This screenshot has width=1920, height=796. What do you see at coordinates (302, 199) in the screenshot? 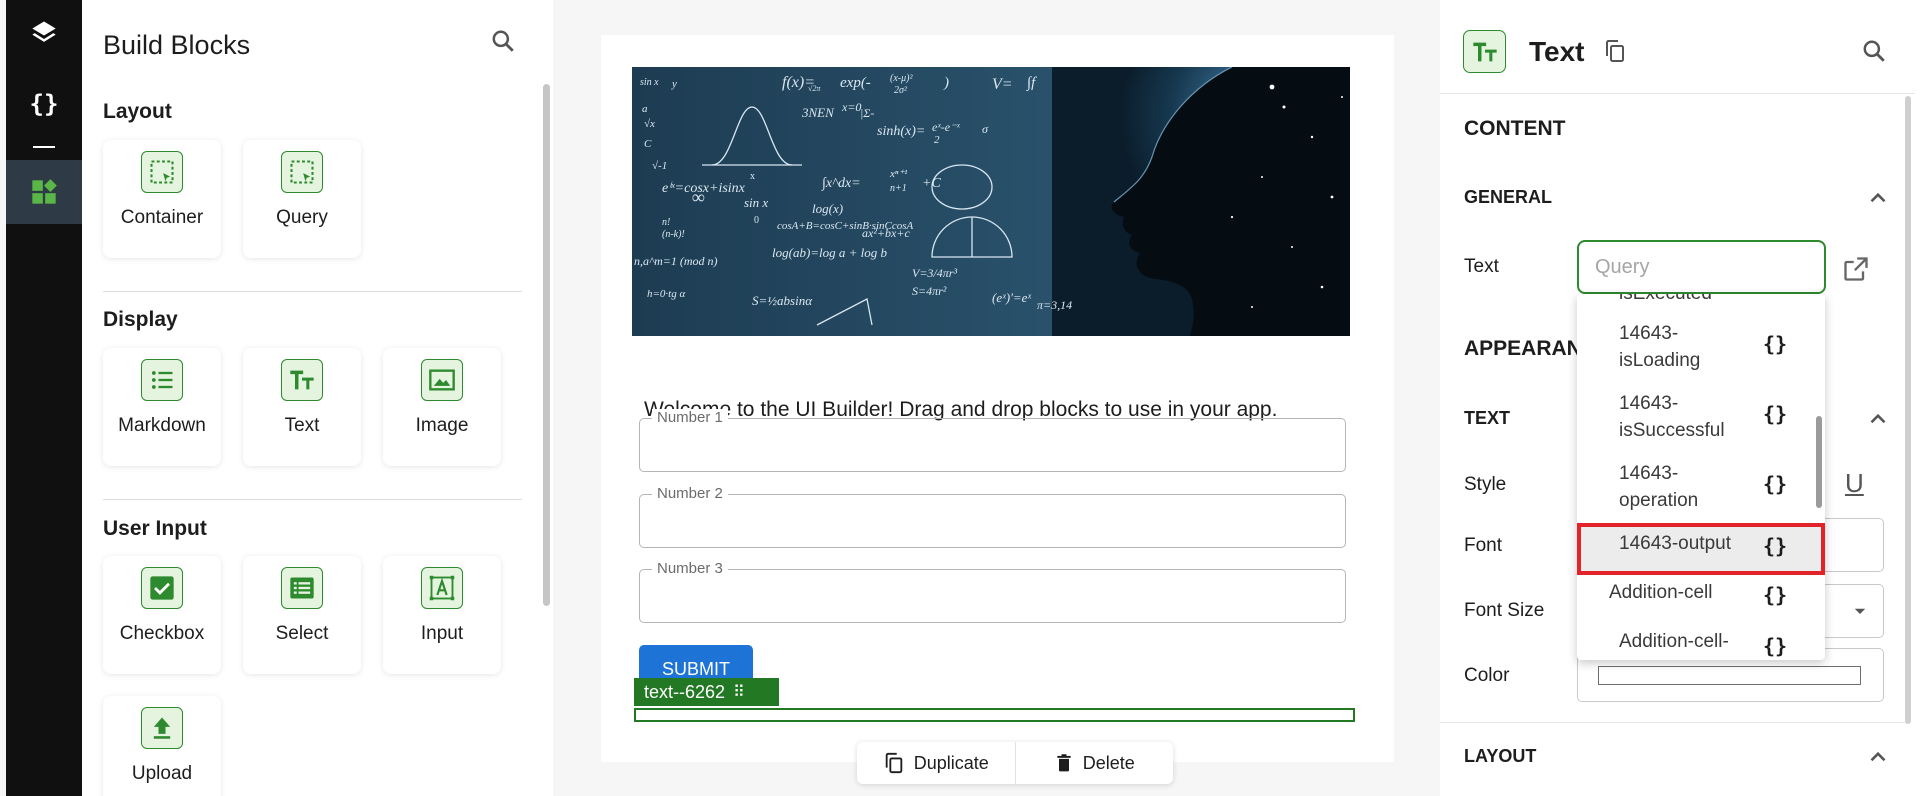
I see `block-query: Query` at bounding box center [302, 199].